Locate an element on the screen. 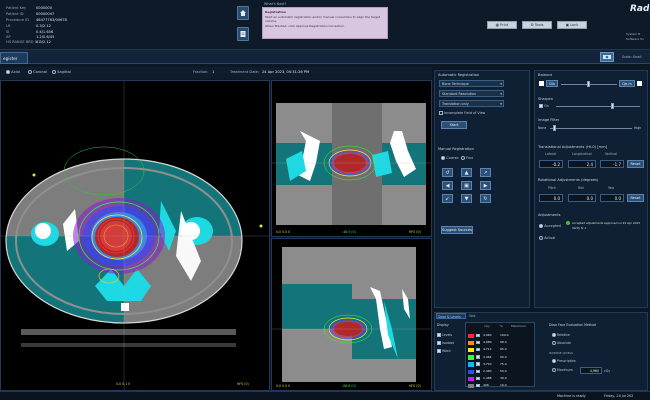 This screenshot has height=400, width=650. sharpen-checkbox: On is located at coordinates (544, 106).